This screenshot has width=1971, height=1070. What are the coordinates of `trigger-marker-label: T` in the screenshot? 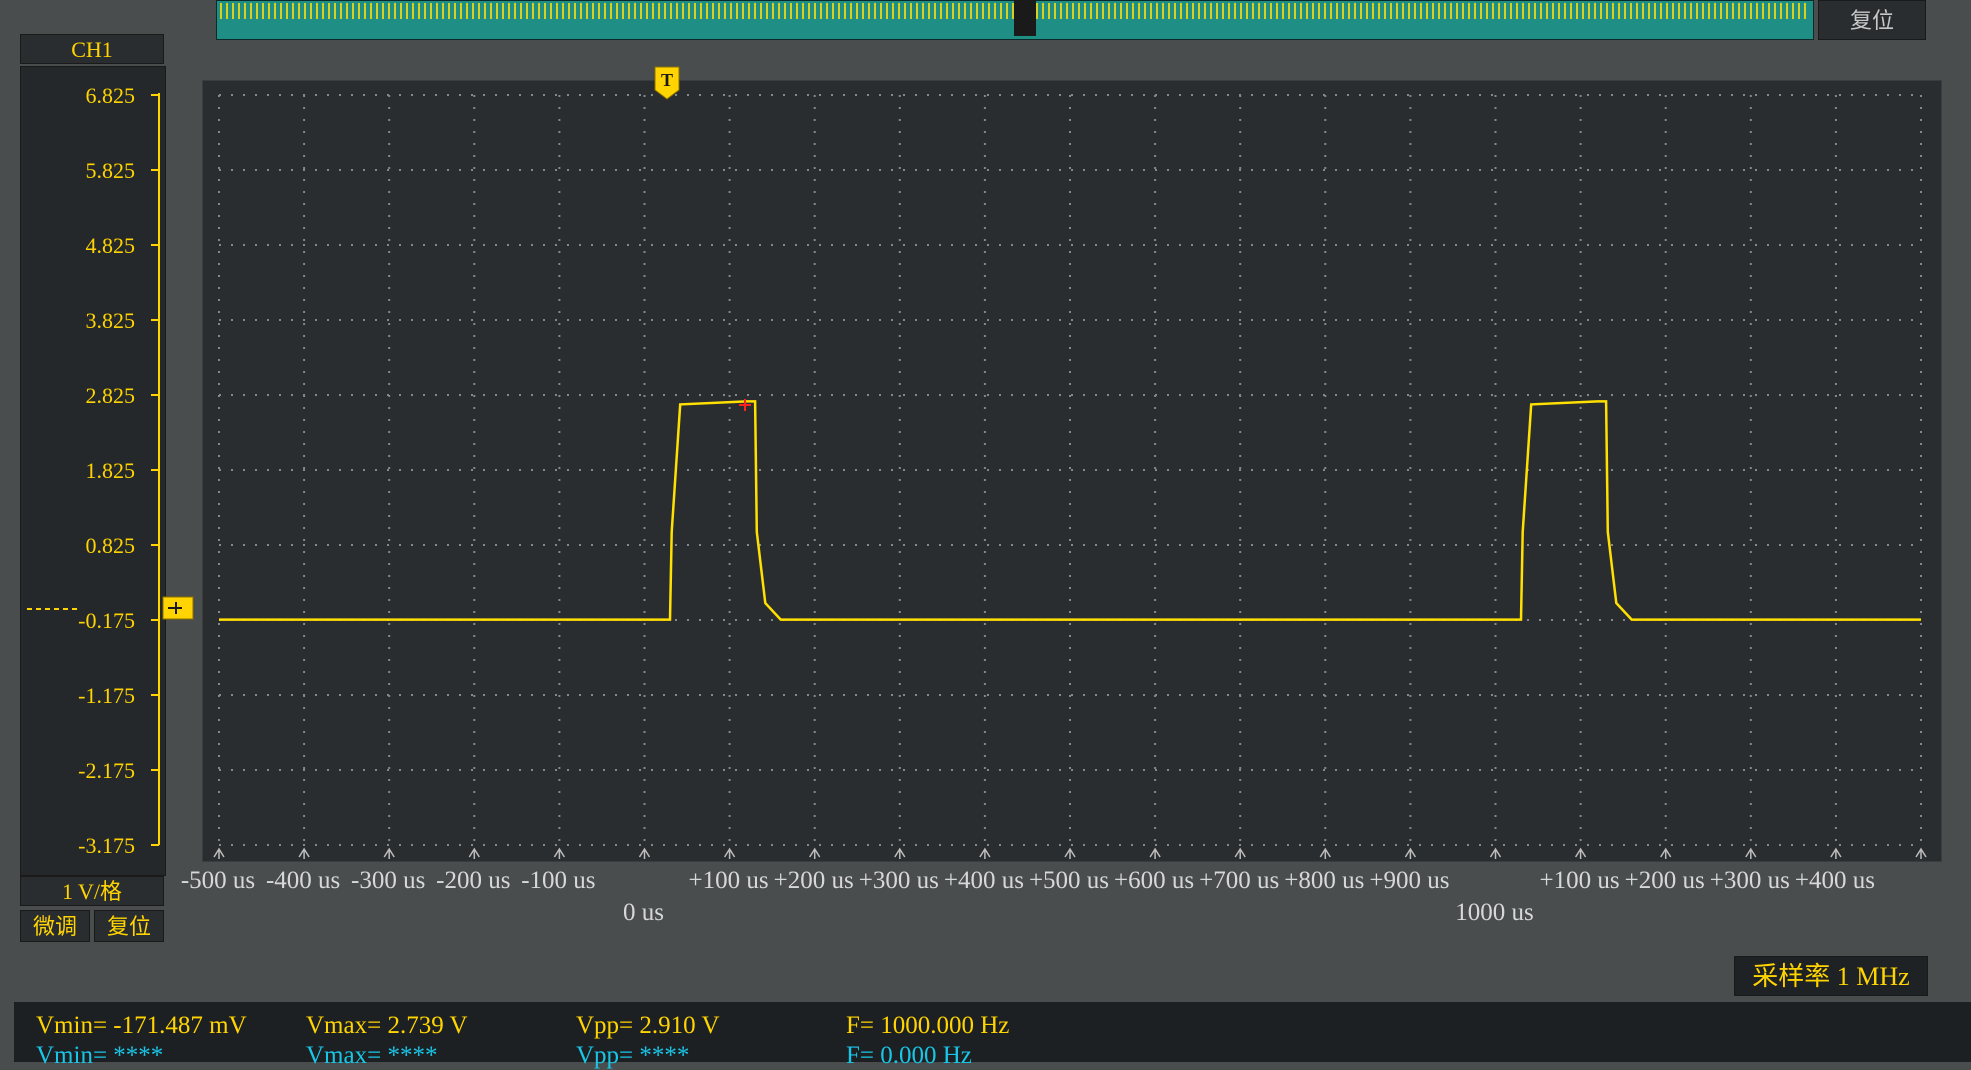 It's located at (667, 80).